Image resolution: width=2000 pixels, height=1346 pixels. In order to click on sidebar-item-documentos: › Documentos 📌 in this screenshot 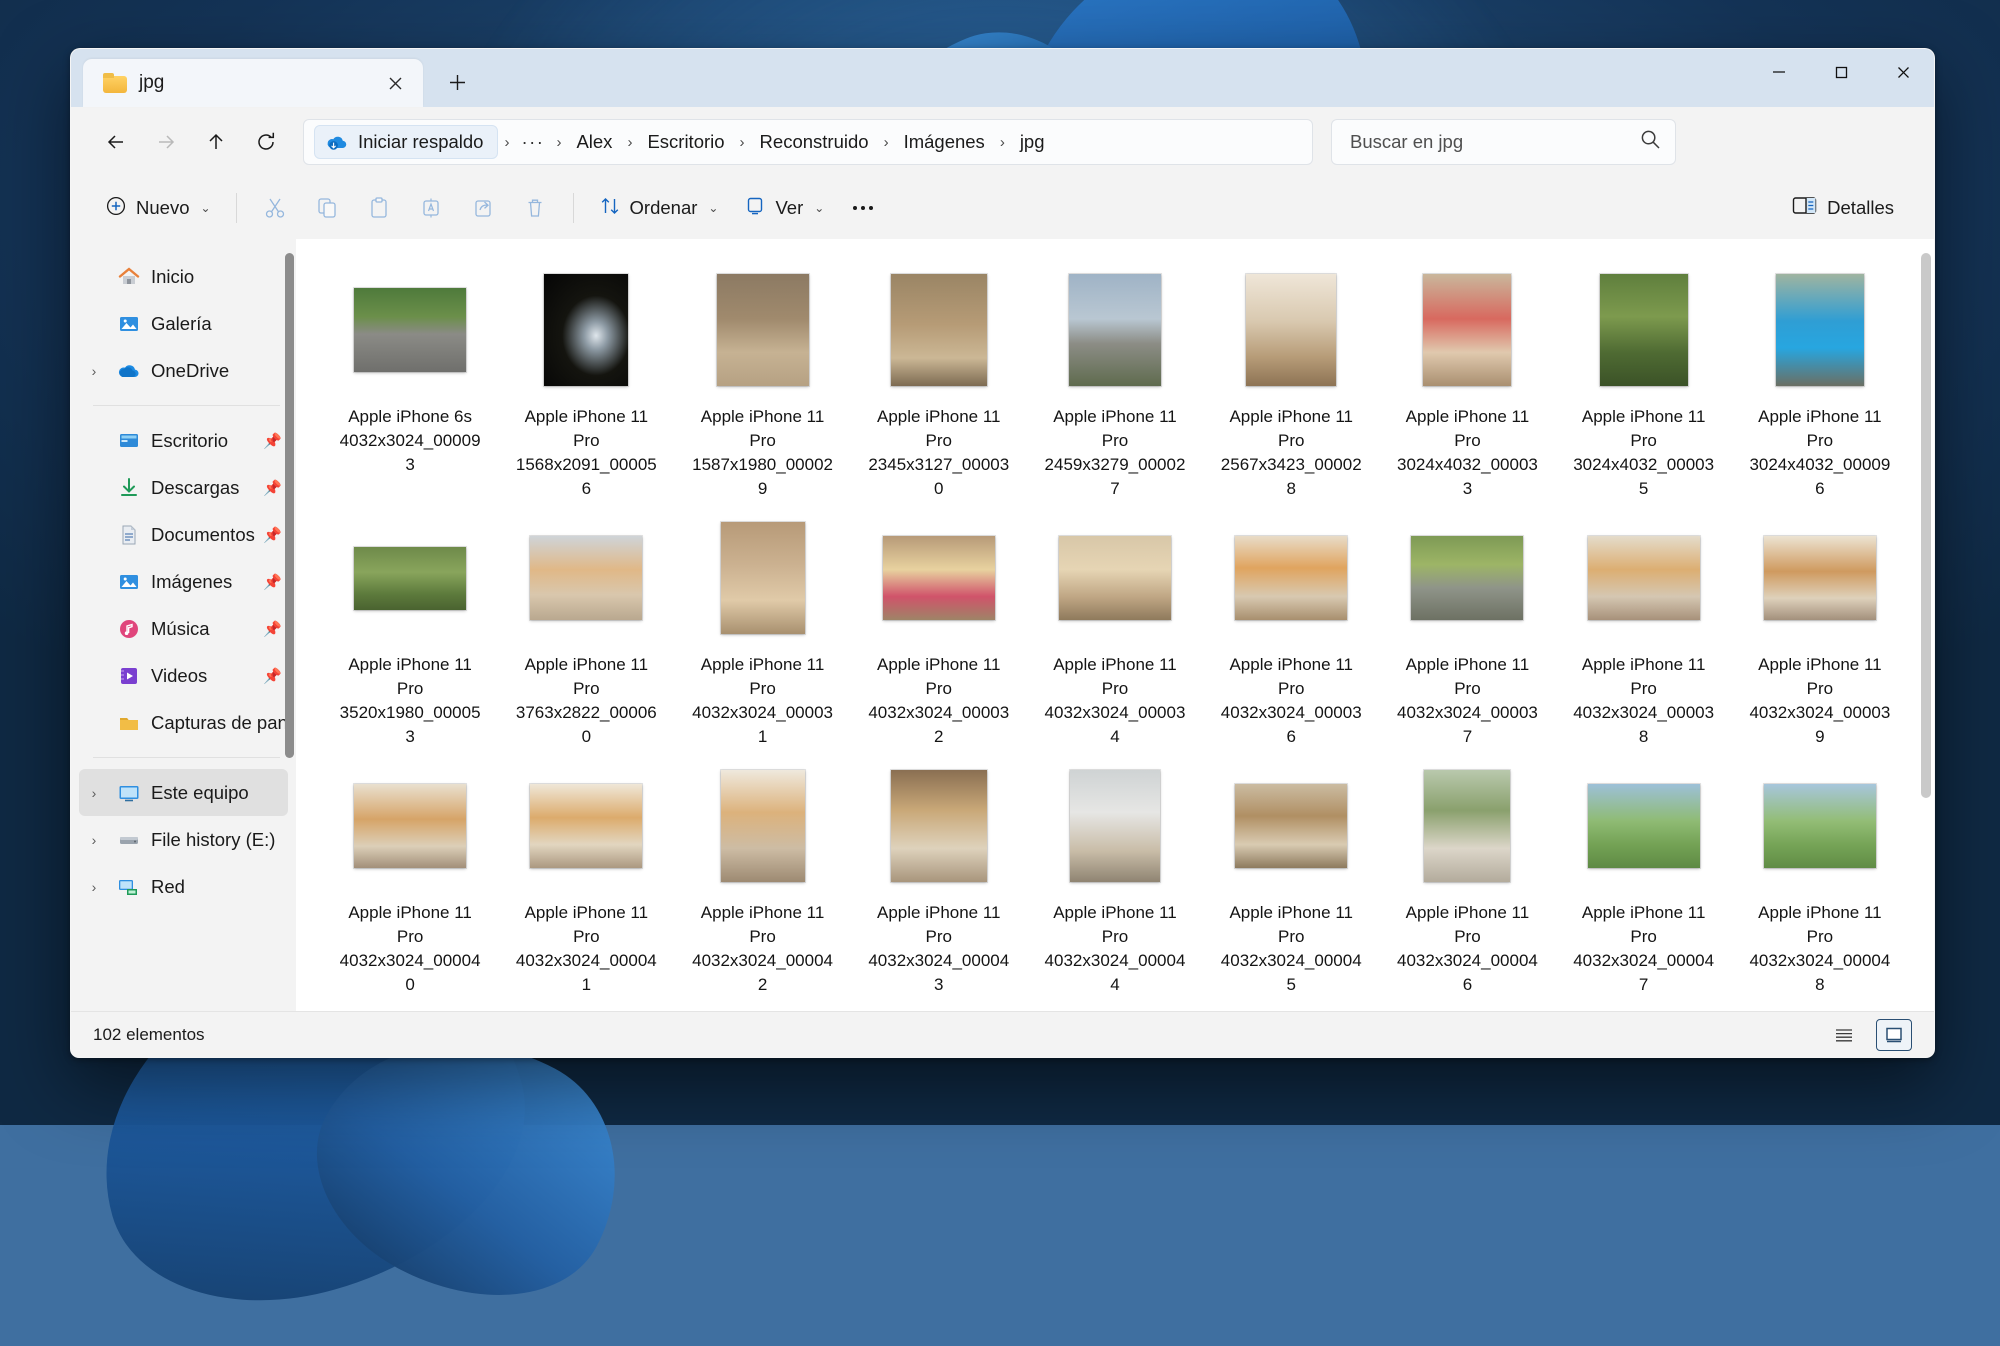, I will do `click(183, 534)`.